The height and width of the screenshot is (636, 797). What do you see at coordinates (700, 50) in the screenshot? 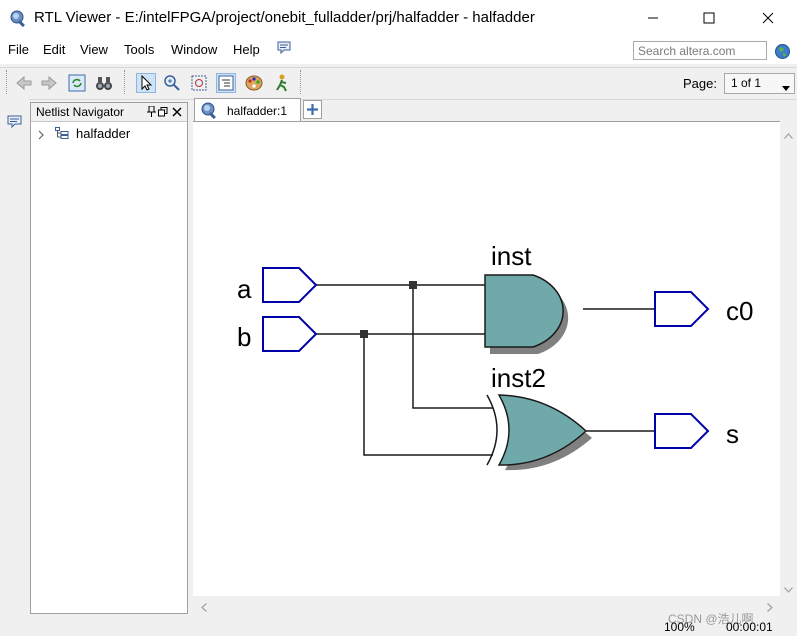
I see `search-input: Search altera.com` at bounding box center [700, 50].